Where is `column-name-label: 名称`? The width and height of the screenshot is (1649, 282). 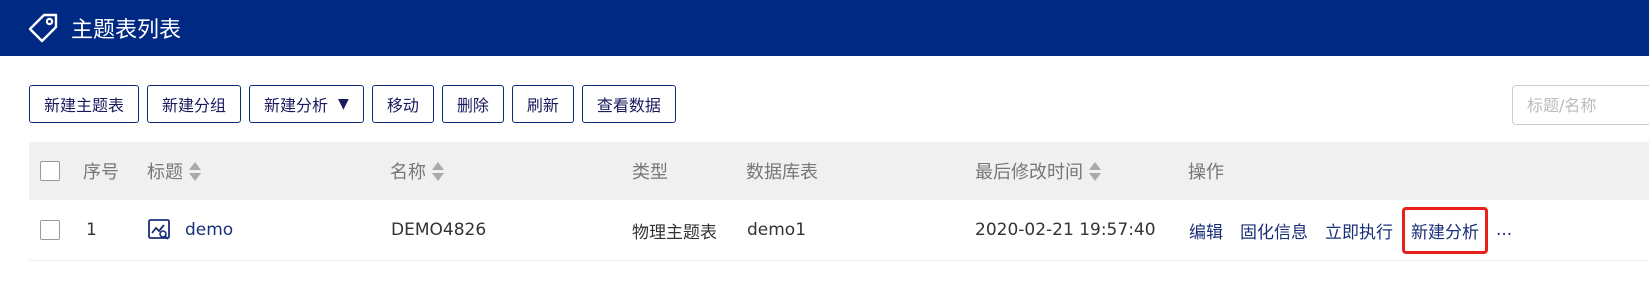 column-name-label: 名称 is located at coordinates (408, 172).